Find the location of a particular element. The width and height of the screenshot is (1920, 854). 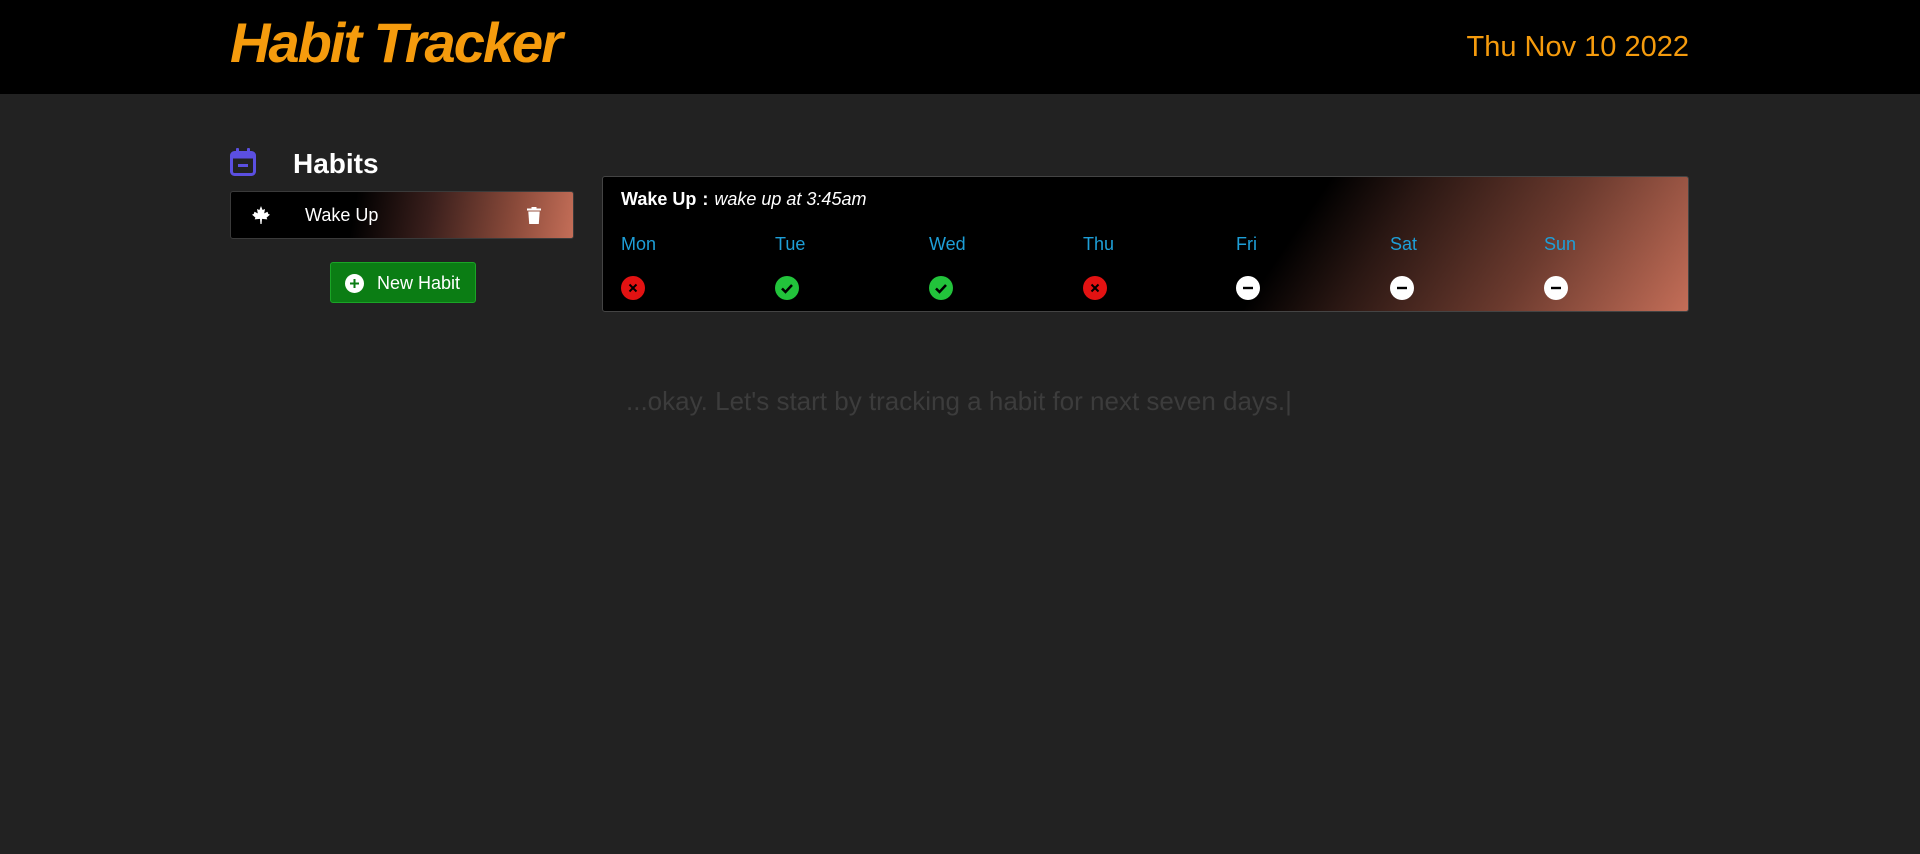

habit-name: Wake Up is located at coordinates (659, 199).